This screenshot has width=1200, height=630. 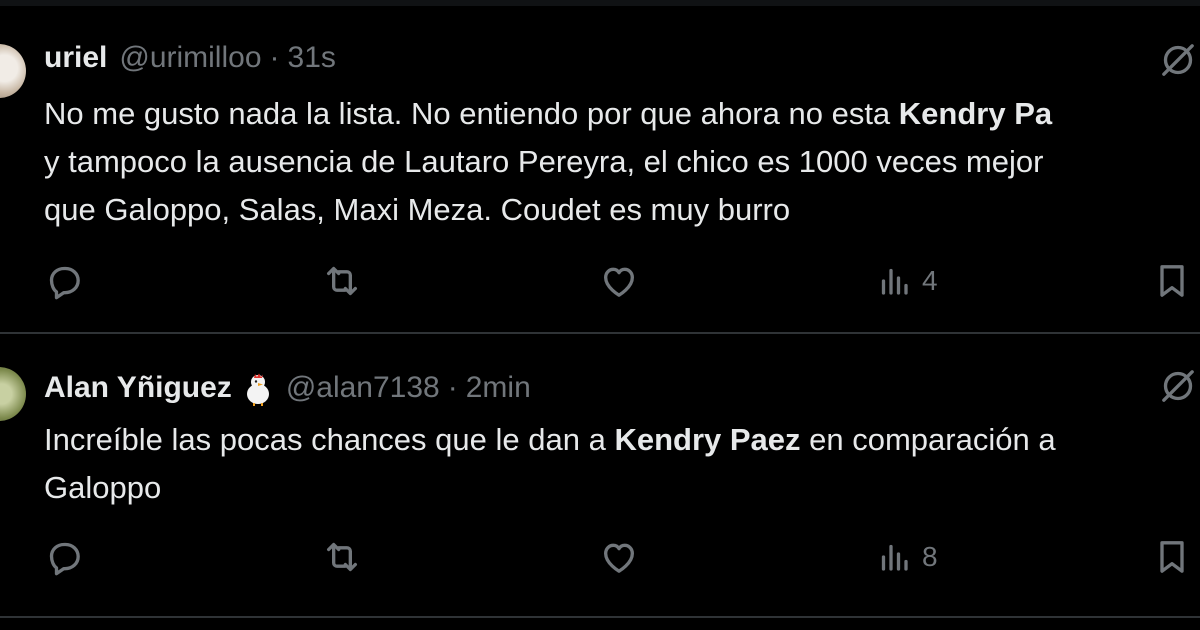 I want to click on views-count: 8, so click(x=930, y=556).